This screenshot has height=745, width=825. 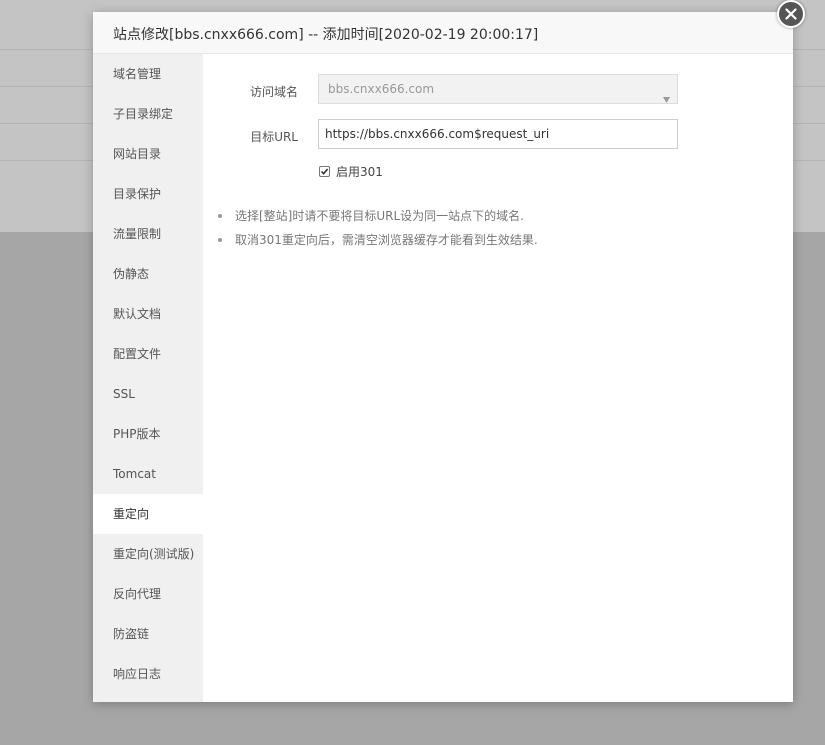 I want to click on check-icon, so click(x=324, y=171).